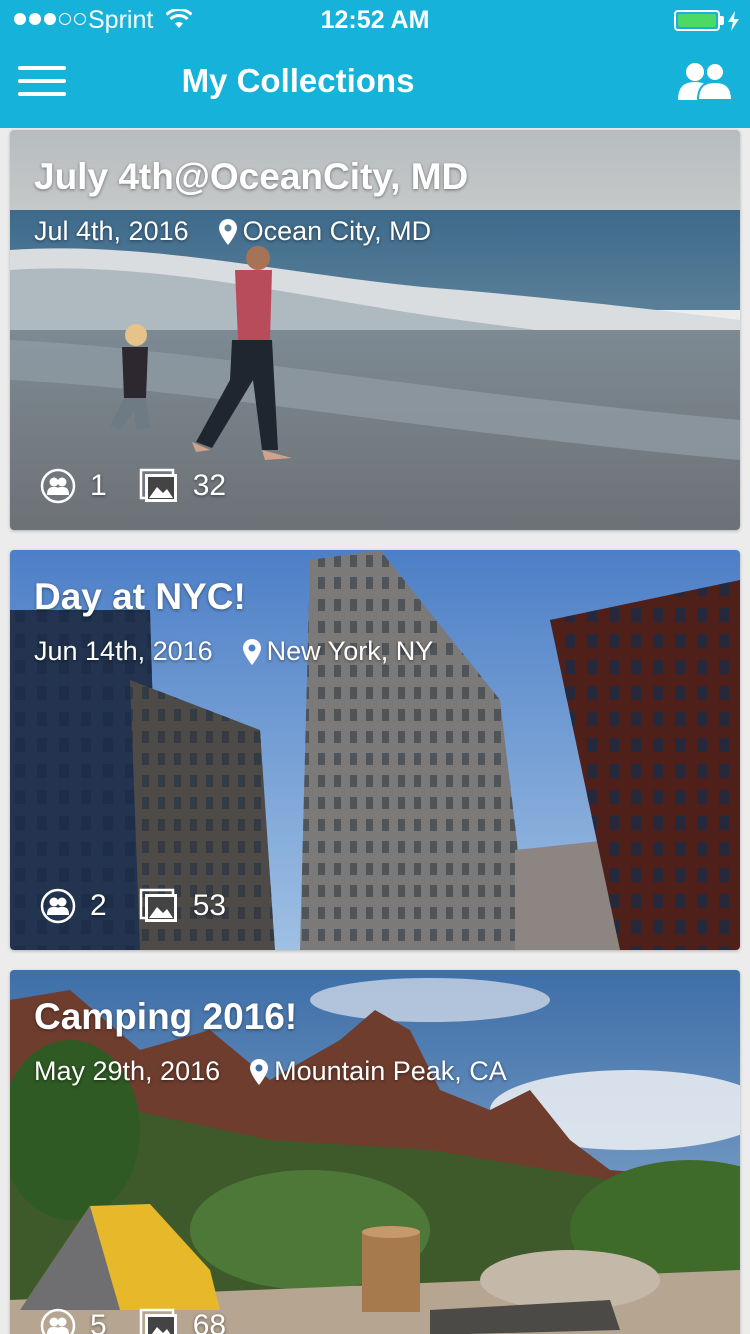 Image resolution: width=750 pixels, height=1334 pixels. What do you see at coordinates (140, 596) in the screenshot?
I see `collection-title: Day at NYC!` at bounding box center [140, 596].